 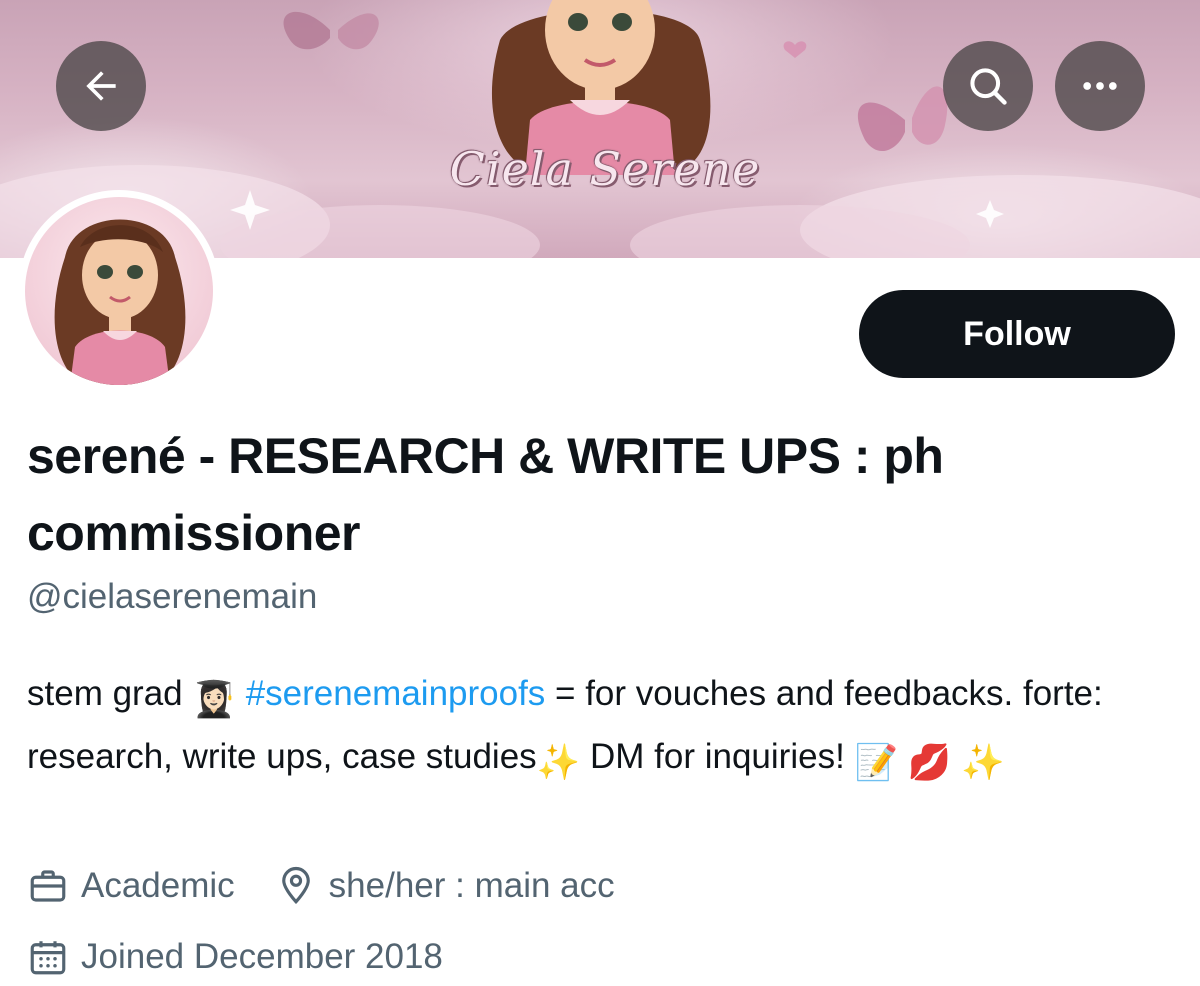 I want to click on back-button, so click(x=101, y=86).